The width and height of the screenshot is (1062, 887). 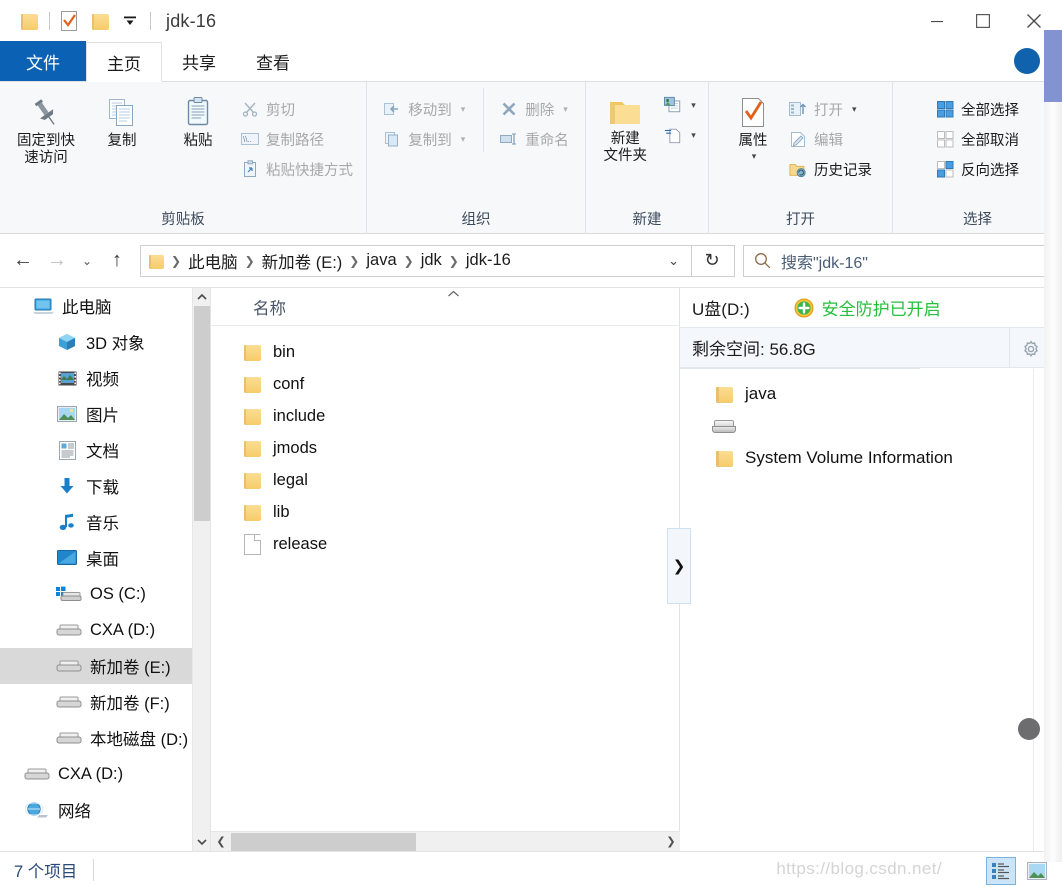 I want to click on sidebar-item-3d-objects: 3D 对象, so click(x=105, y=342).